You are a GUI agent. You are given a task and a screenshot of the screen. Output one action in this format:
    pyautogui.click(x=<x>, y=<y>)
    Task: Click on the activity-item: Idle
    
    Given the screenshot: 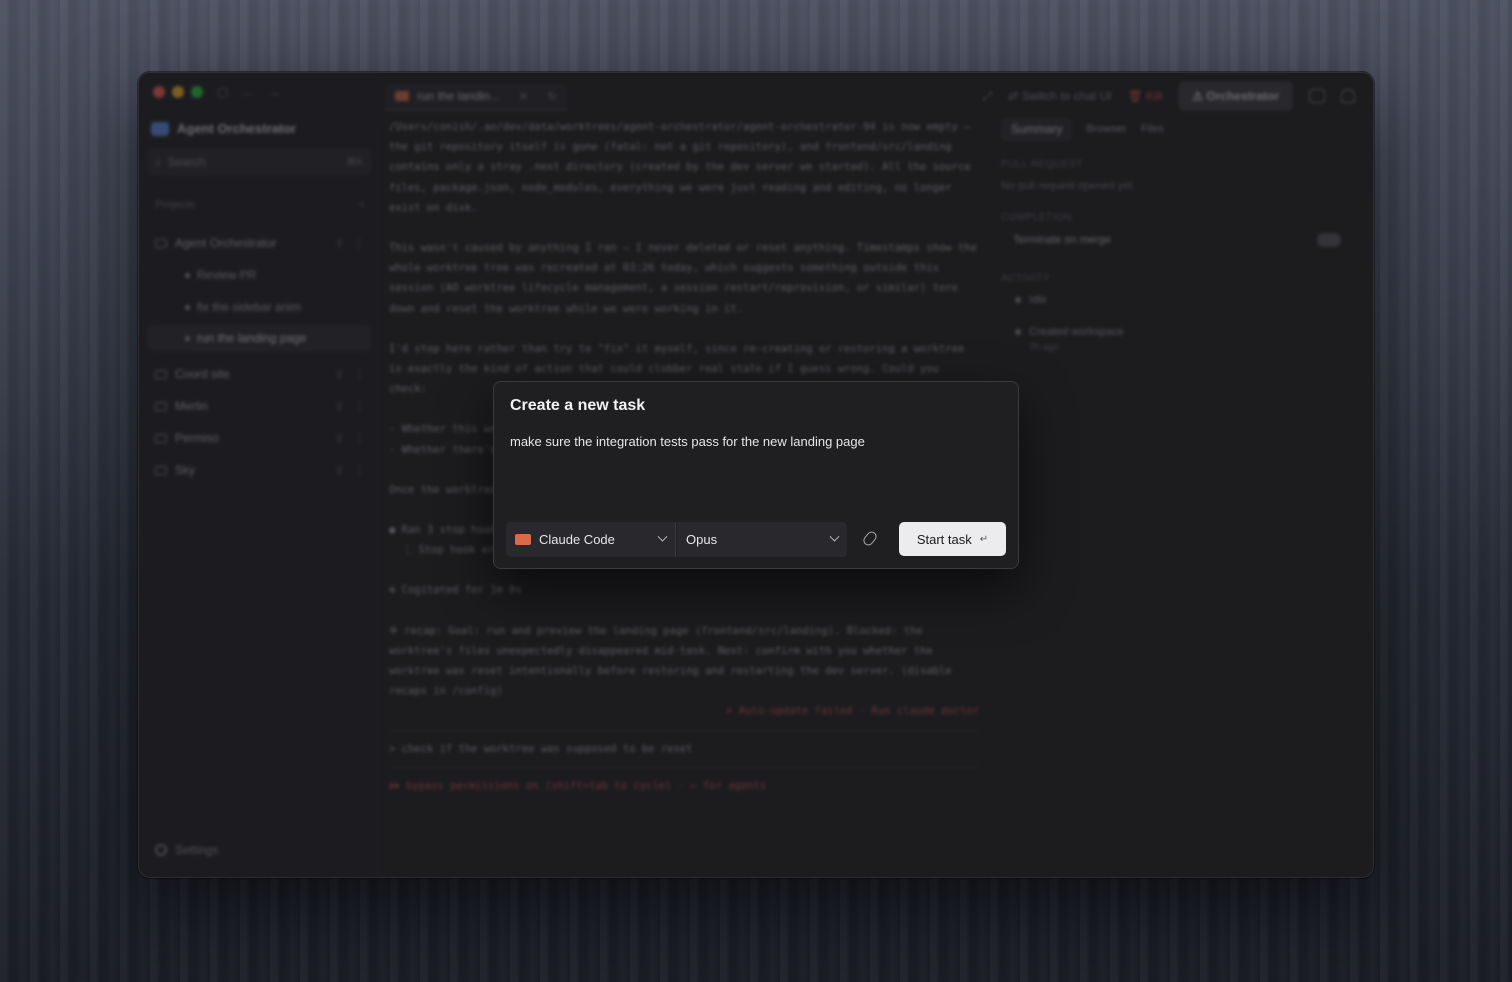 What is the action you would take?
    pyautogui.click(x=1178, y=300)
    